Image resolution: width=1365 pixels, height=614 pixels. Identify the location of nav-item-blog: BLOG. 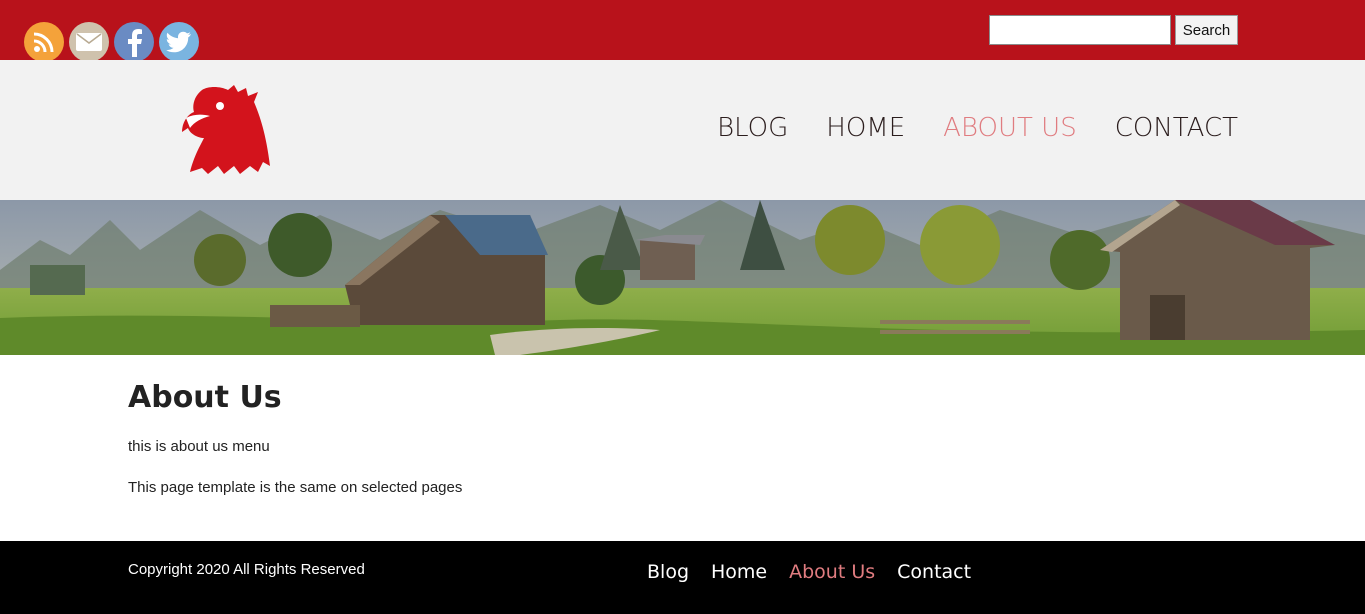
(752, 128).